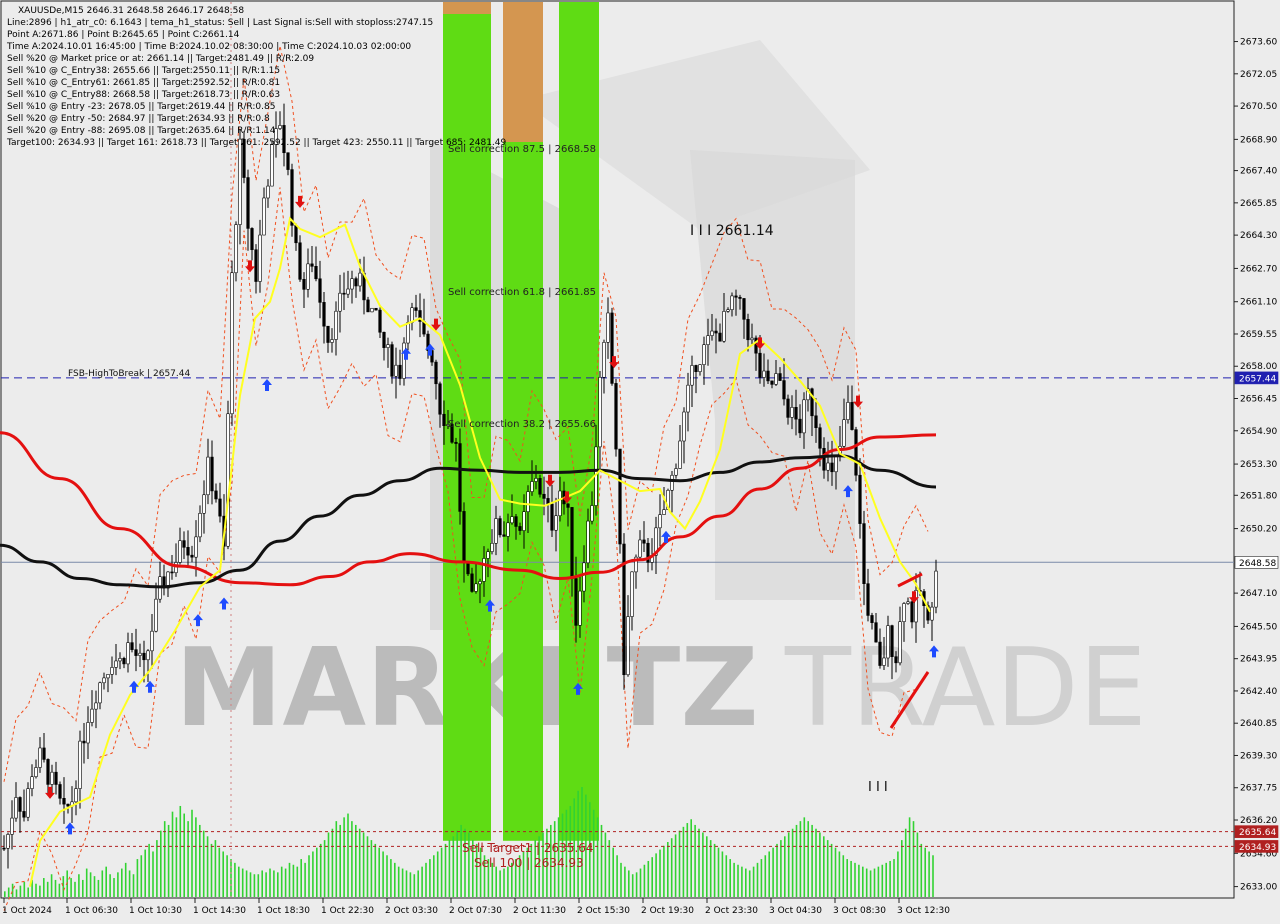  I want to click on y-tick-label: 2659.55, so click(1258, 335).